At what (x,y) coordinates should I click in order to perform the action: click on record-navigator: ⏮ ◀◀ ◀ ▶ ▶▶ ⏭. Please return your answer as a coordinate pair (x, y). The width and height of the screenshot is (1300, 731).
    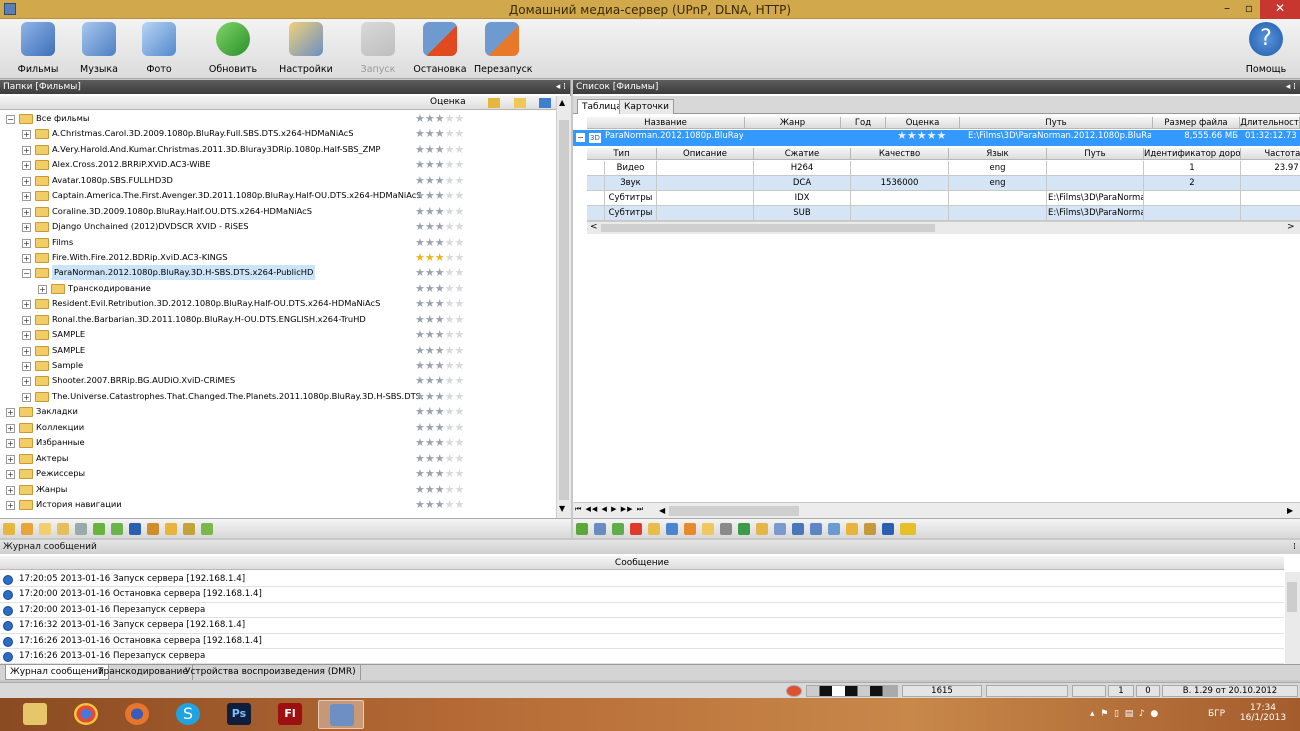
    Looking at the image, I should click on (609, 509).